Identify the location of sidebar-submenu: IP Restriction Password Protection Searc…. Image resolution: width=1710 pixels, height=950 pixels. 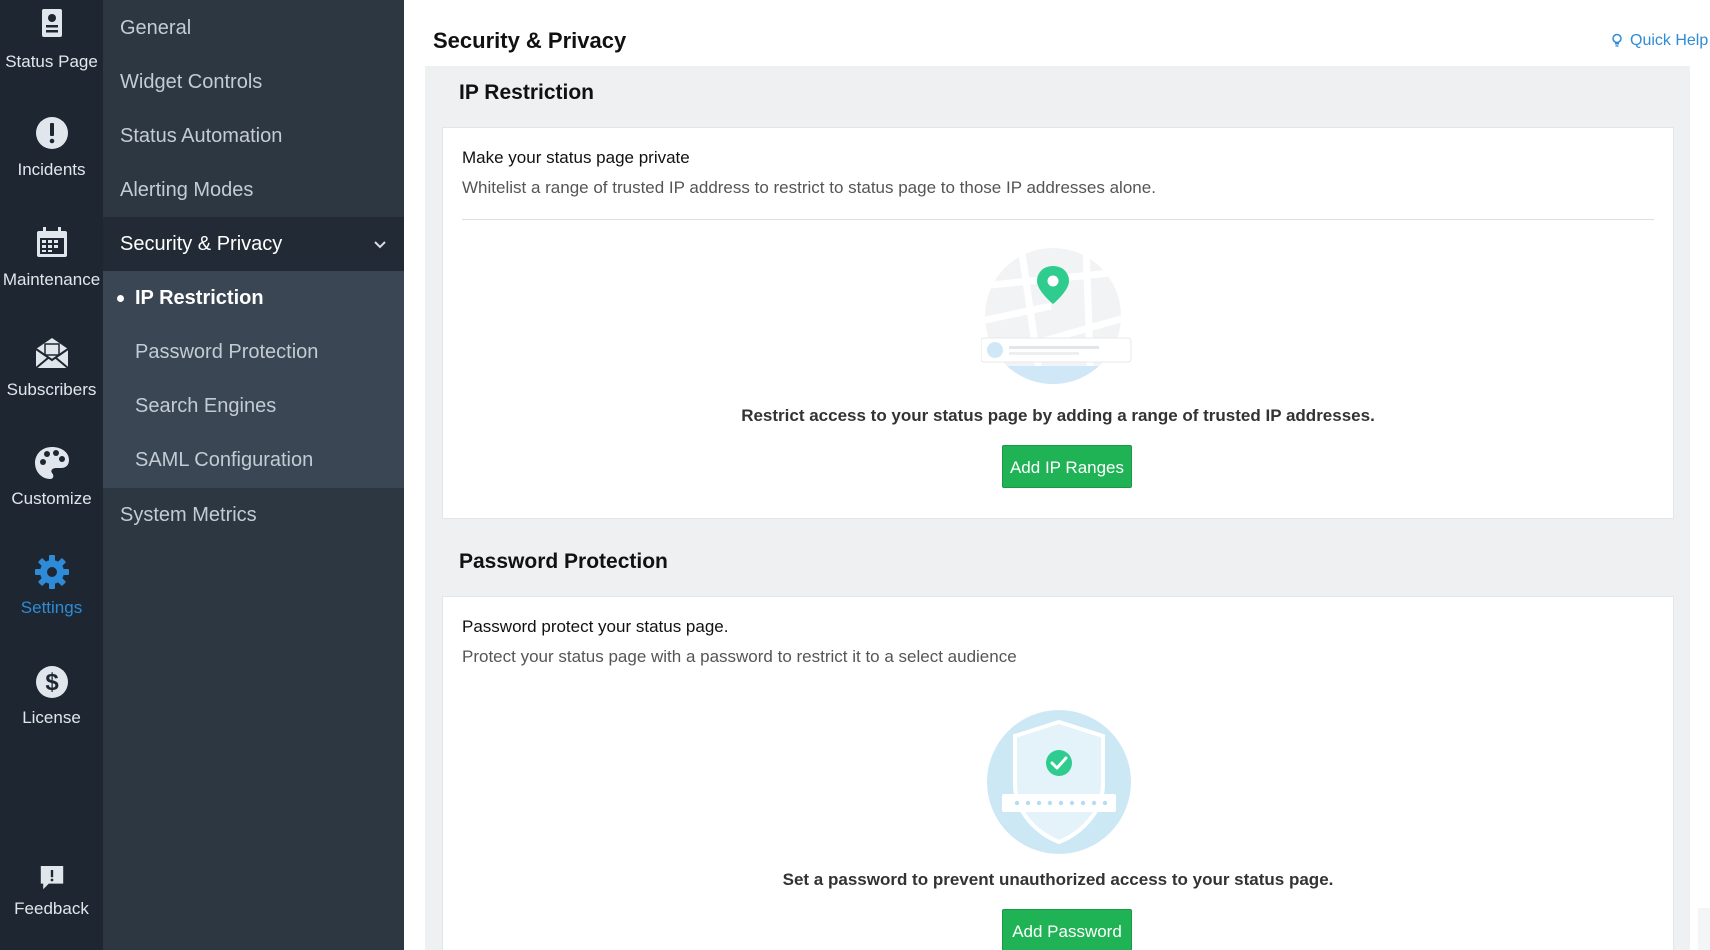
(253, 379).